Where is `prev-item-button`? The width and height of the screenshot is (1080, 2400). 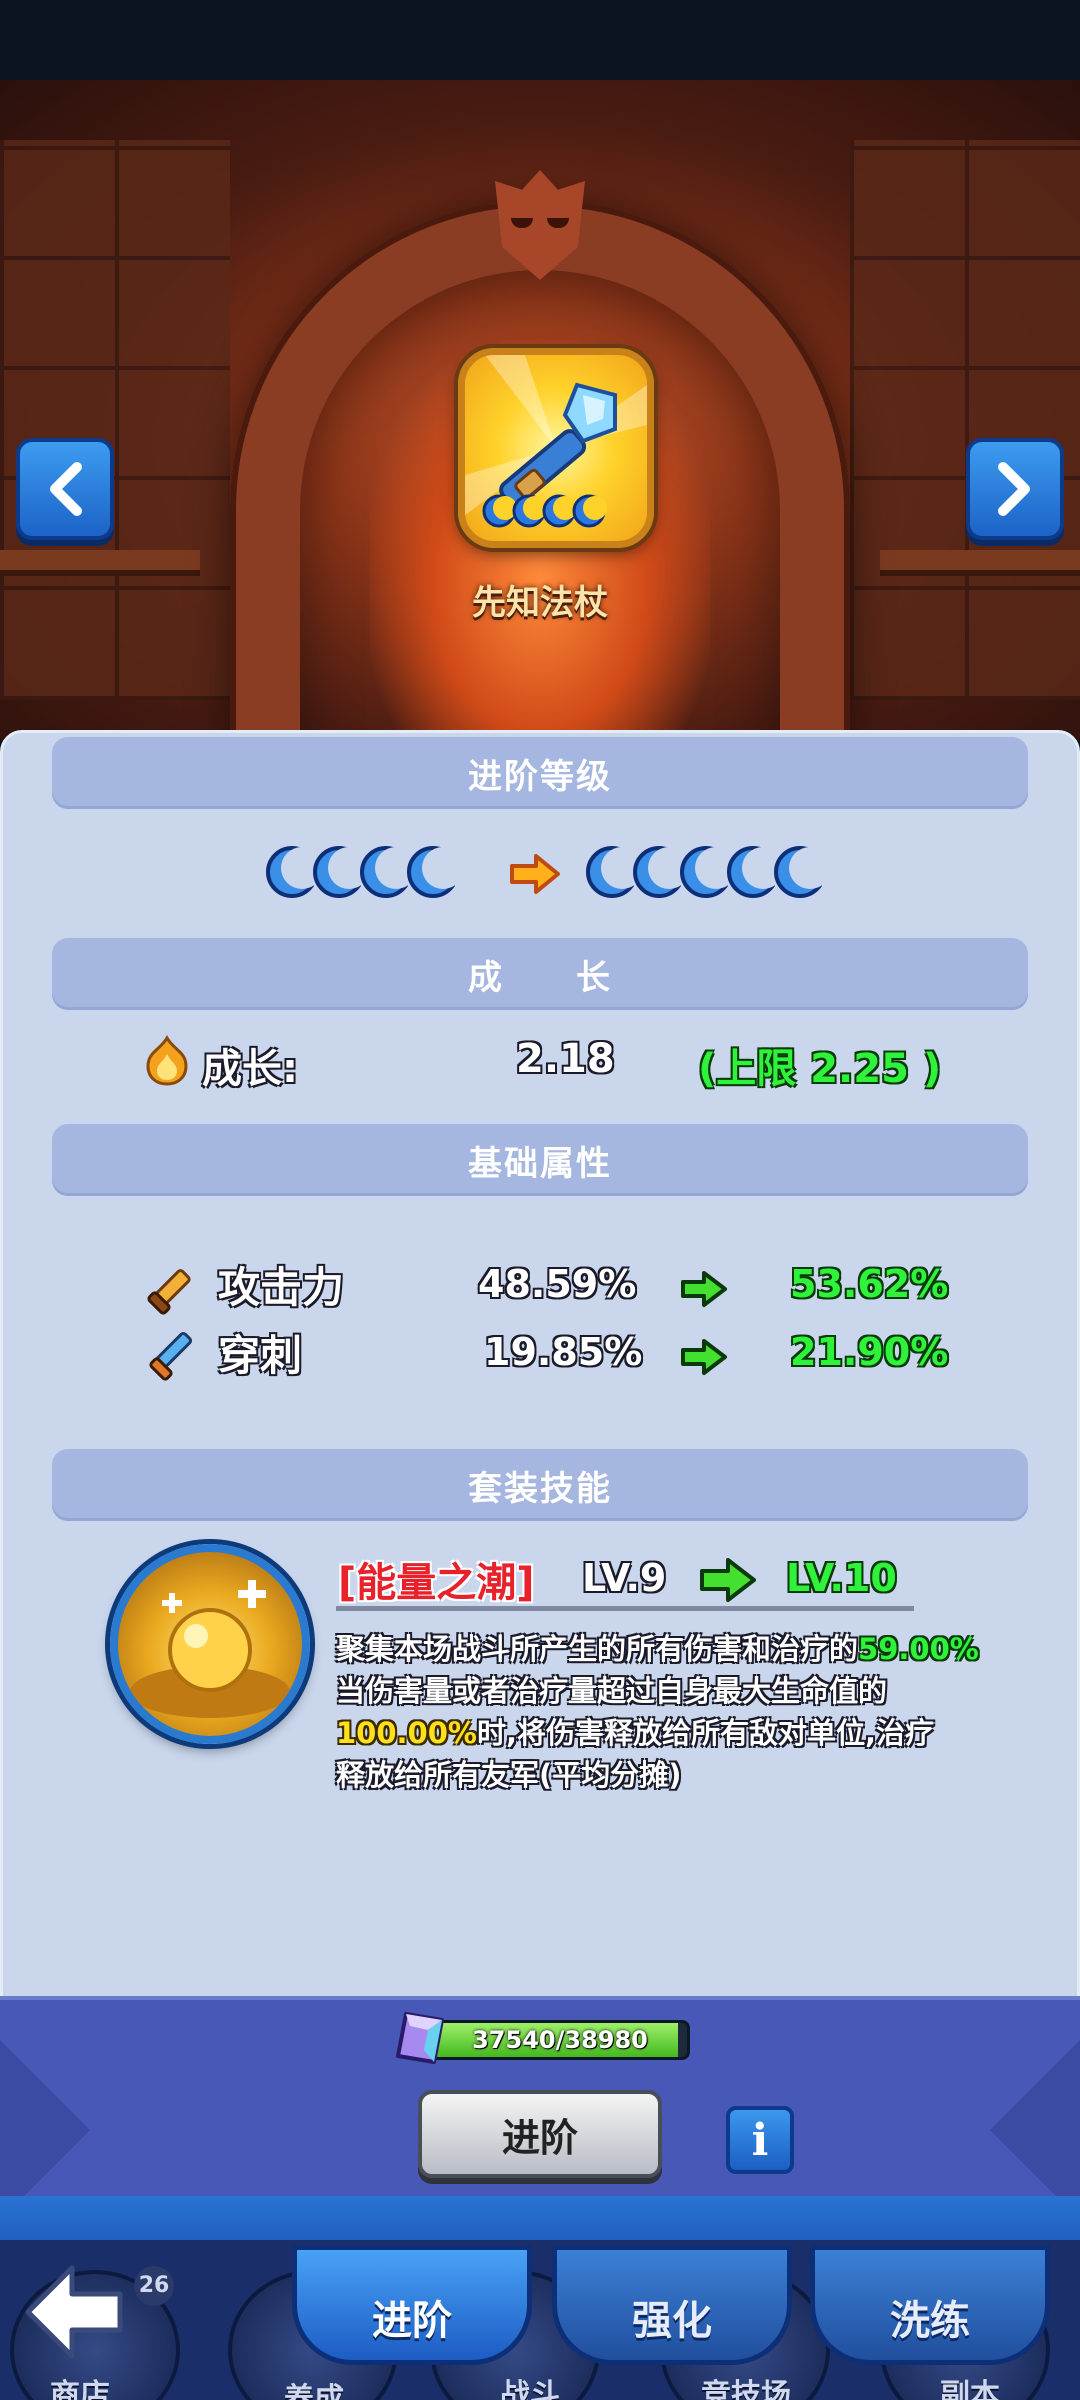
prev-item-button is located at coordinates (65, 489).